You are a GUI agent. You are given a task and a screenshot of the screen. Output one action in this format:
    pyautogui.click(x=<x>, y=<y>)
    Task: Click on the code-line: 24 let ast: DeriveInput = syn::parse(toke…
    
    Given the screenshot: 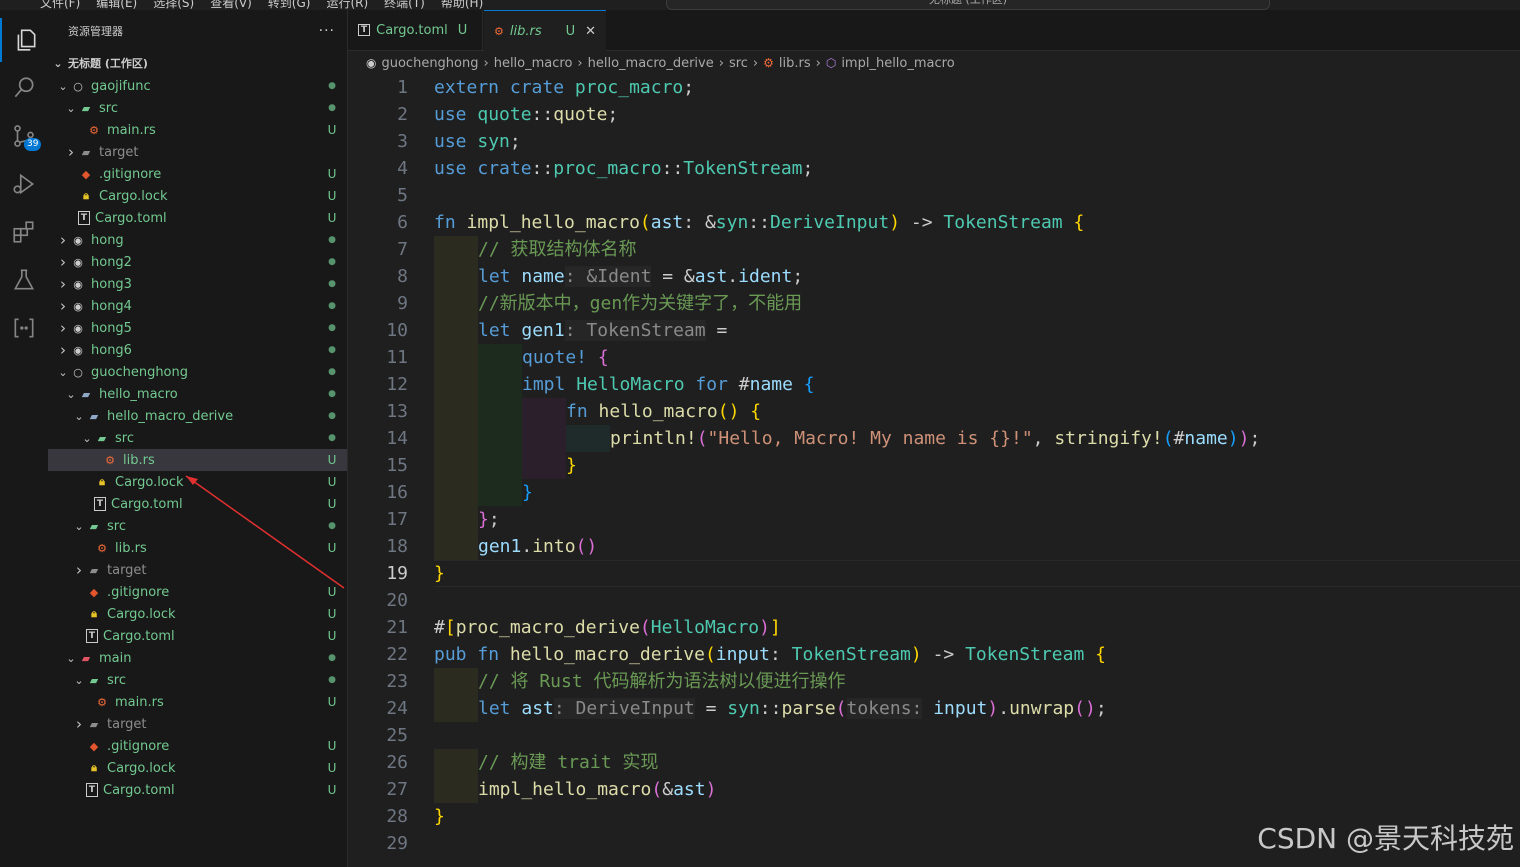 What is the action you would take?
    pyautogui.click(x=934, y=708)
    